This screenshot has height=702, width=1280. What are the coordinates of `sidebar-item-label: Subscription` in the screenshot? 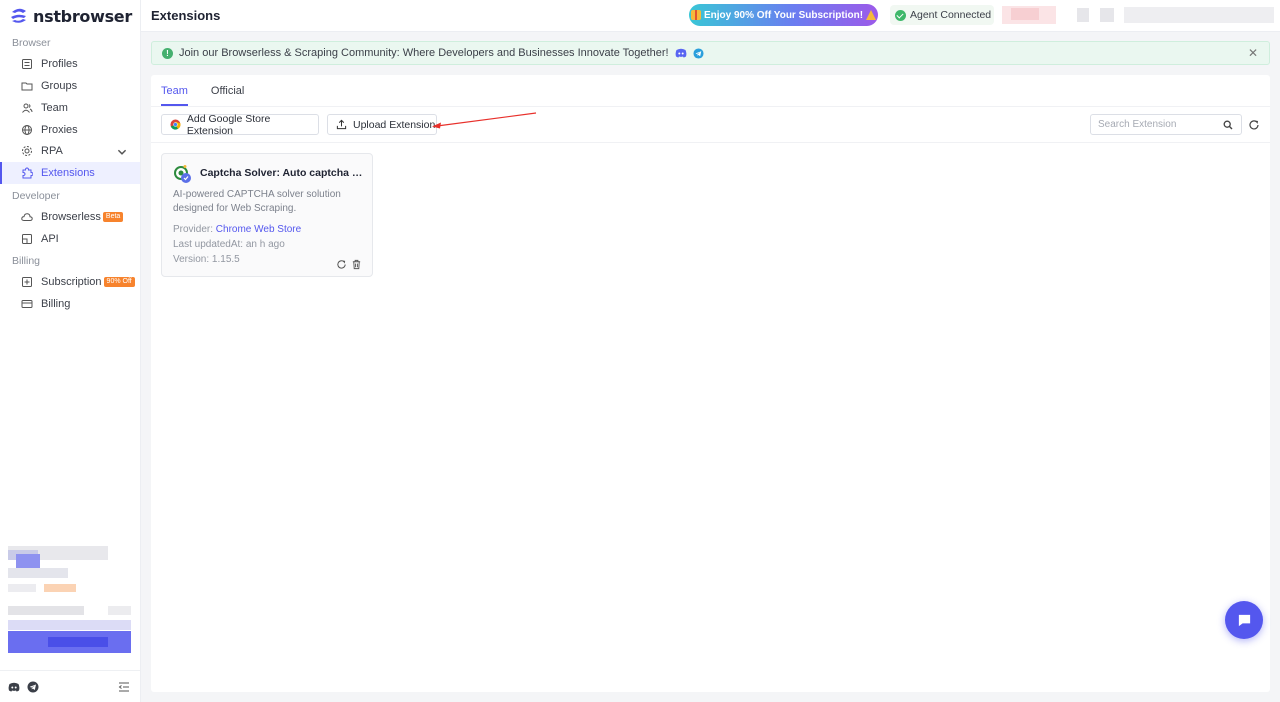 It's located at (71, 282).